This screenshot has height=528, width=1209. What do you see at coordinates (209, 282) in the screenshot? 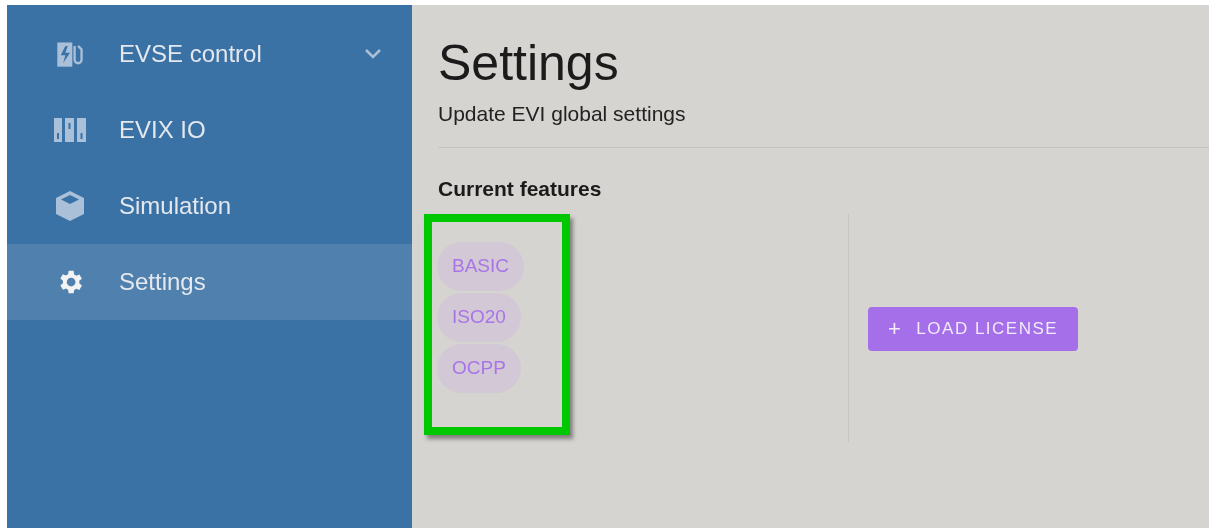
I see `sidebar-item: Settings` at bounding box center [209, 282].